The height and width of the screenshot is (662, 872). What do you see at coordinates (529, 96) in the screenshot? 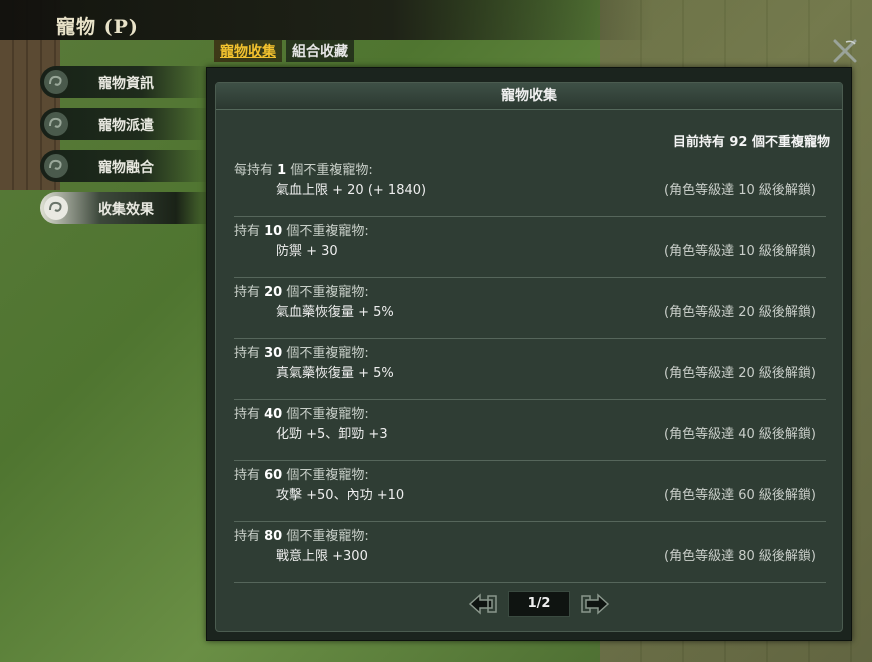
I see `panel-header: 寵物收集` at bounding box center [529, 96].